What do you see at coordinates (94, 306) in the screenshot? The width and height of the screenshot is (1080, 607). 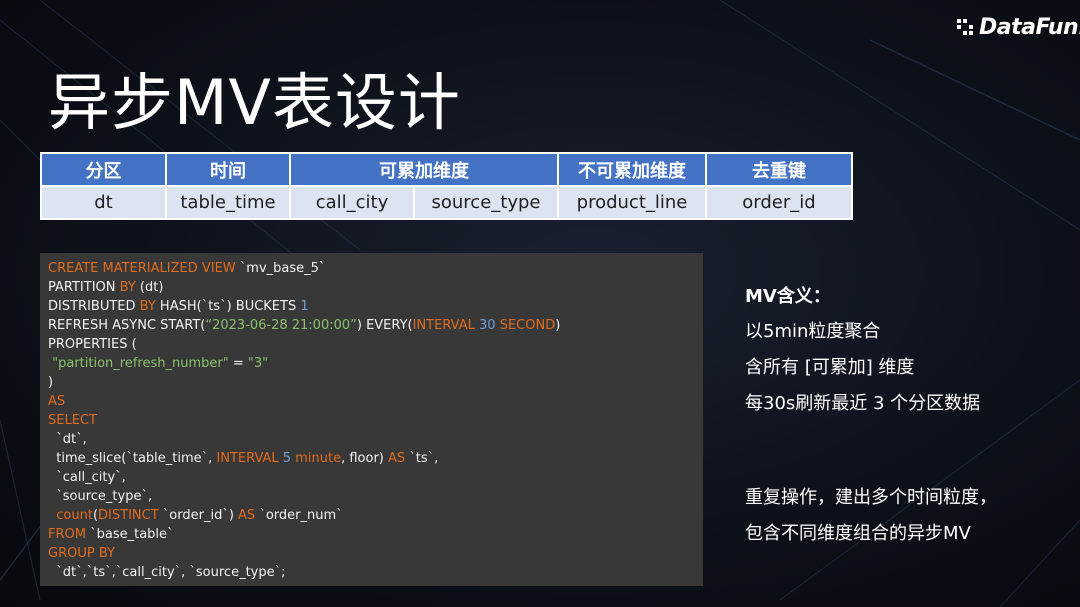 I see `code-token: DISTRIBUTED` at bounding box center [94, 306].